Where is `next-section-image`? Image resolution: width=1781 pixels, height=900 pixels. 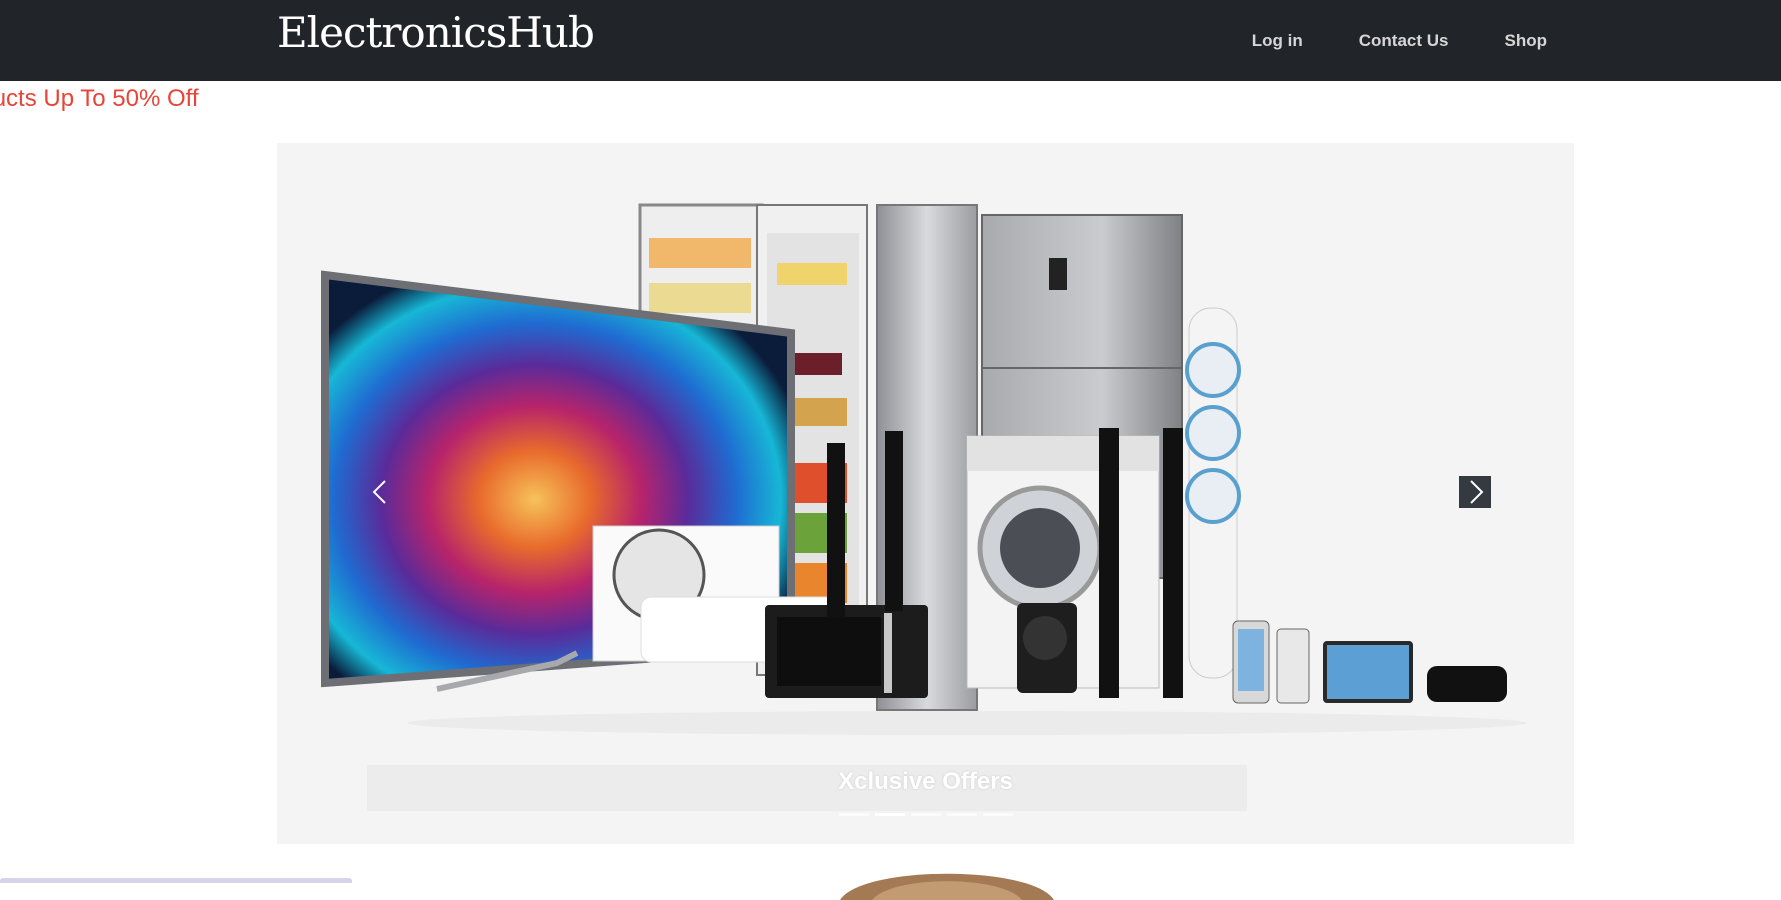 next-section-image is located at coordinates (947, 886).